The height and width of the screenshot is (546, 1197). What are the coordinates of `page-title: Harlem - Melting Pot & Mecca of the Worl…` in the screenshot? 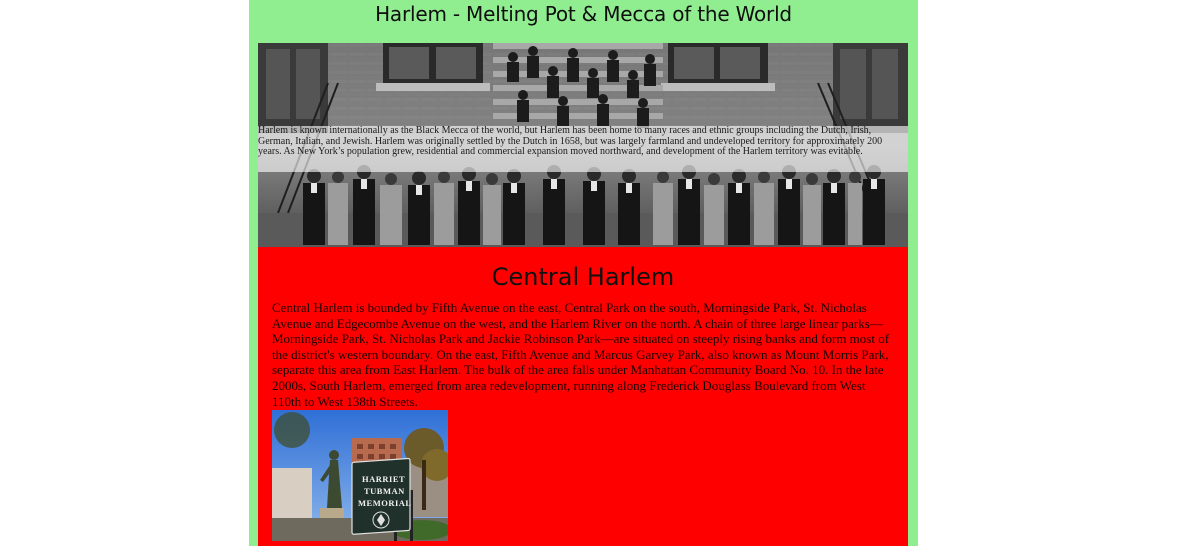 It's located at (583, 14).